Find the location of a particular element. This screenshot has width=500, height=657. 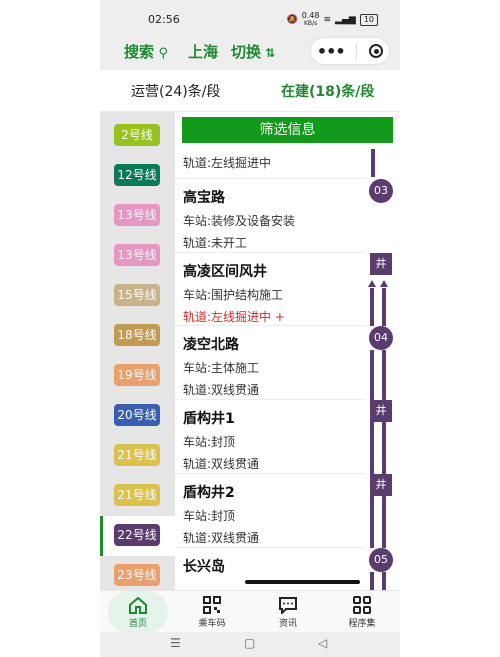

tab-ride-code: 乘车码 is located at coordinates (212, 612).